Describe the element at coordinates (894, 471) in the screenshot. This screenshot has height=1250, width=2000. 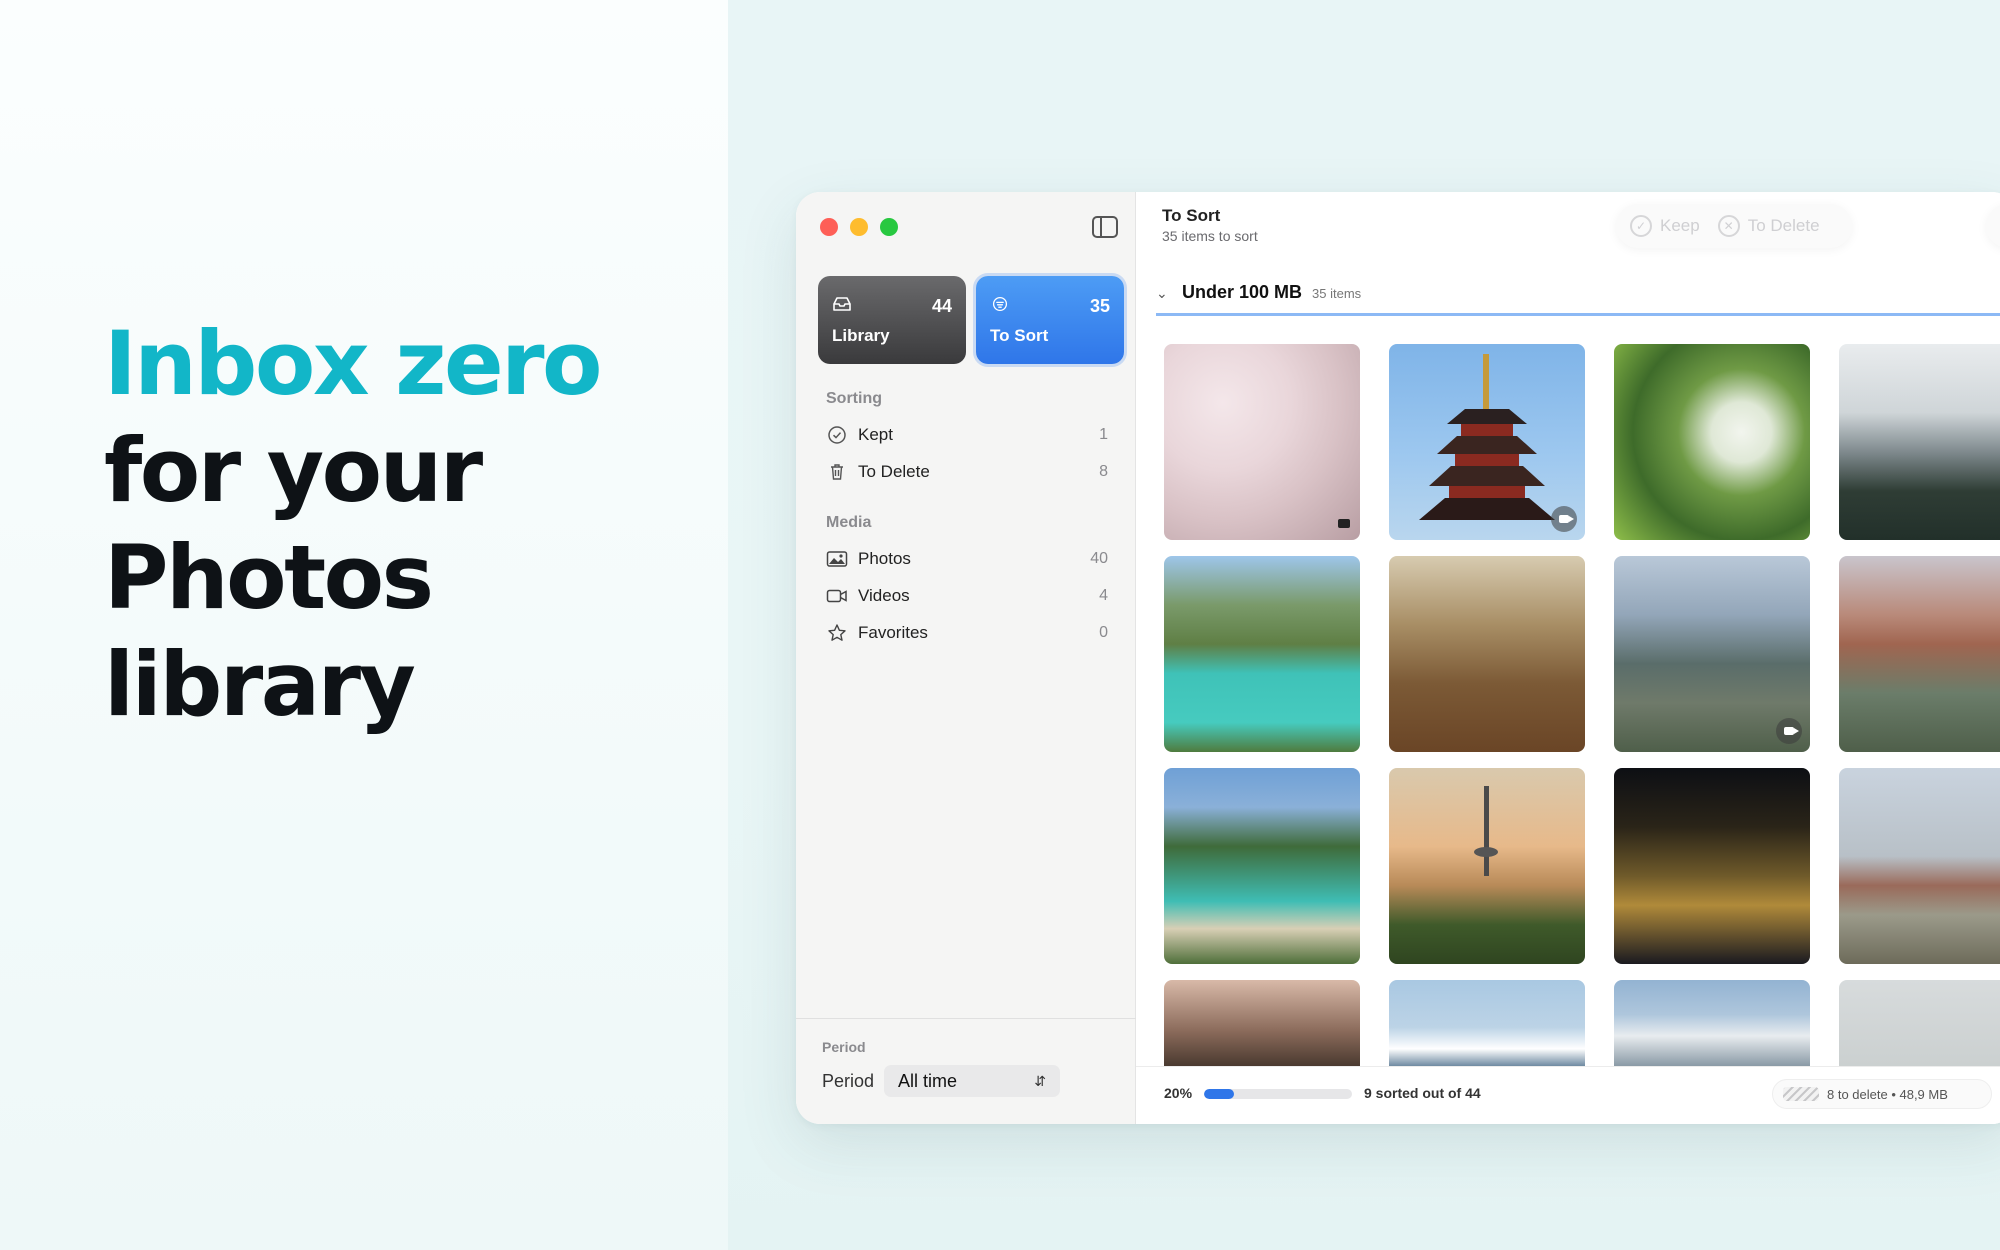
I see `sidebar-item-label: To Delete` at that location.